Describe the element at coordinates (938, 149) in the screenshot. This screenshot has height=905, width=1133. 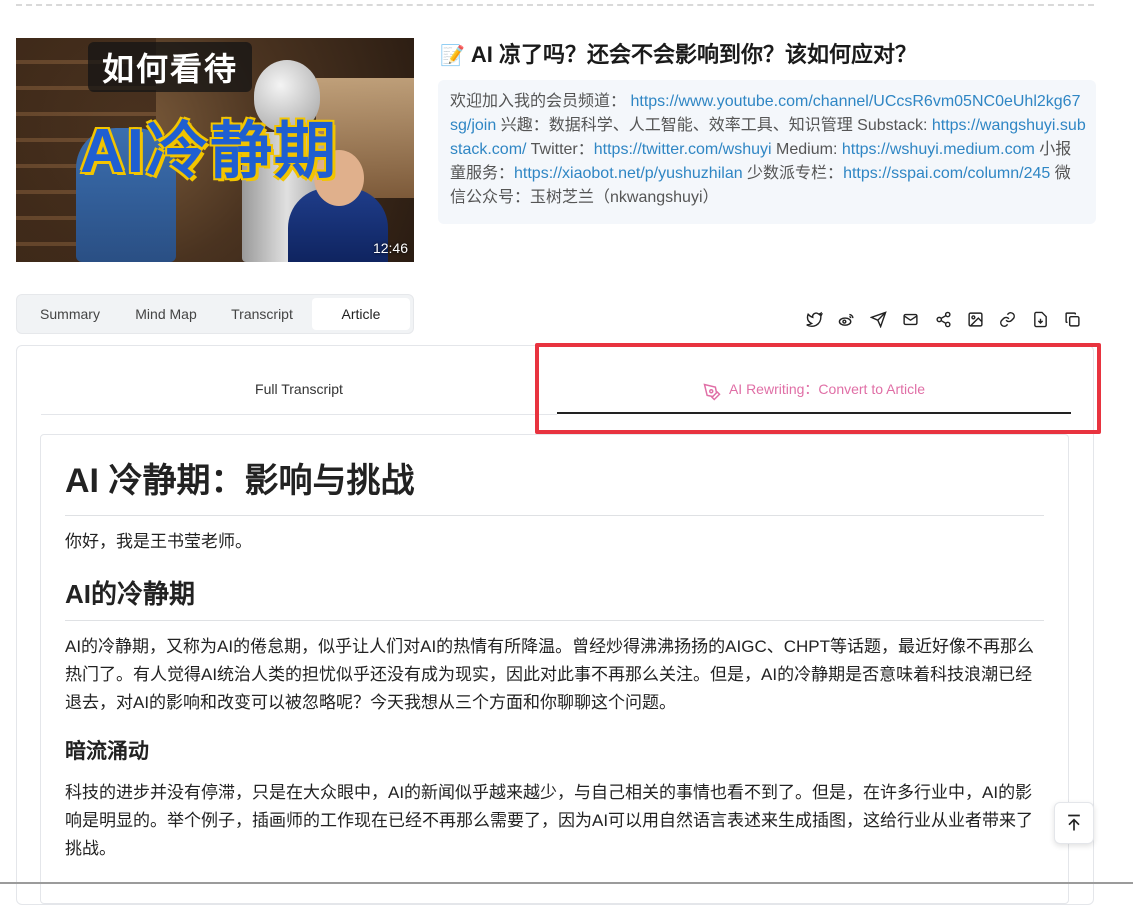
I see `desc-link-medium: https://wshuyi.medium.com` at that location.